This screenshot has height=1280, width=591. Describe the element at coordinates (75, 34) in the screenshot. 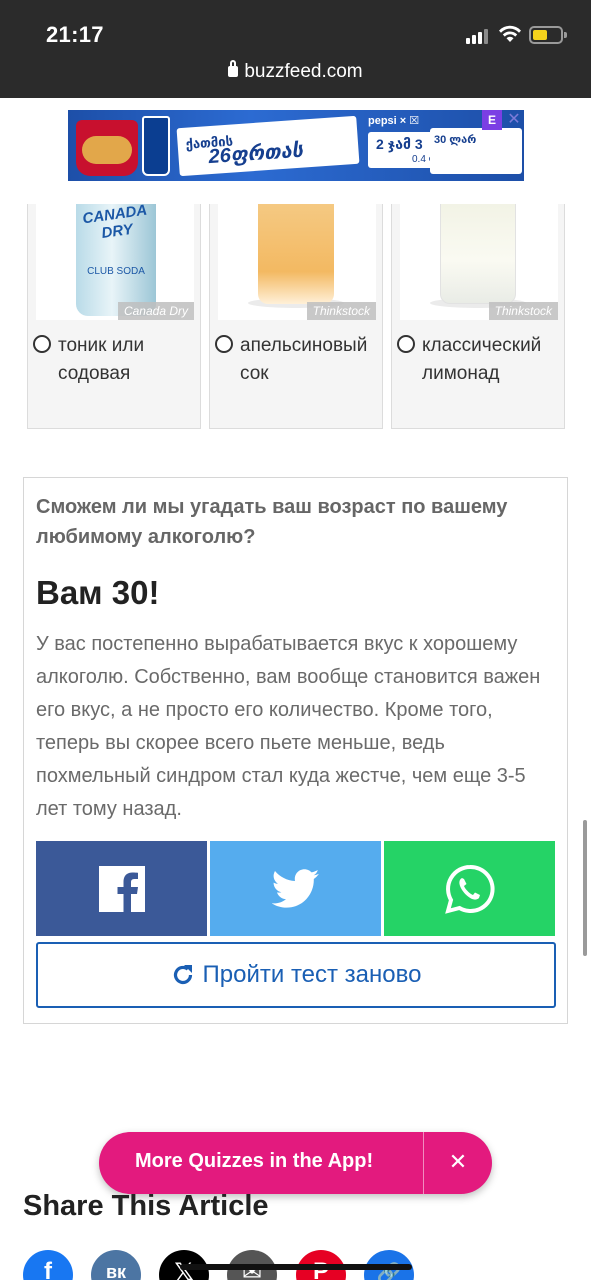

I see `status-time: 21:17` at that location.